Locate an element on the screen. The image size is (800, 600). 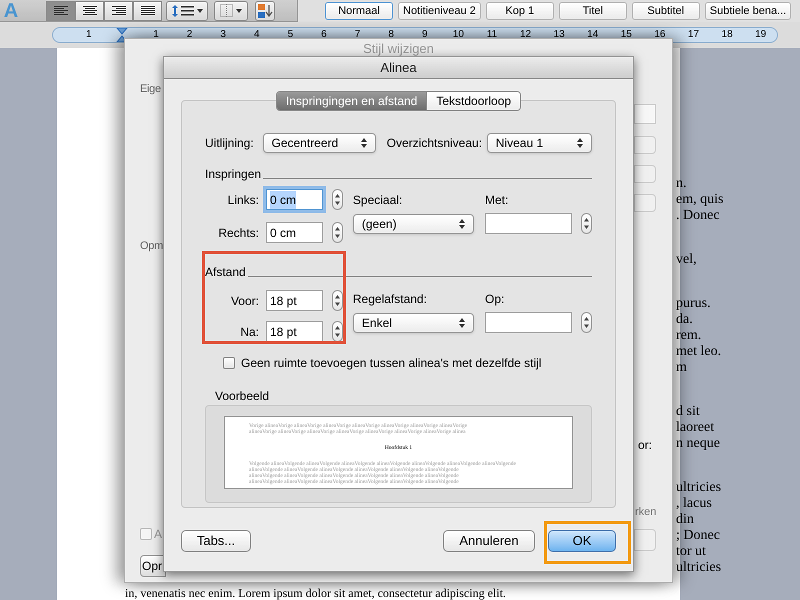
sort-button is located at coordinates (265, 10).